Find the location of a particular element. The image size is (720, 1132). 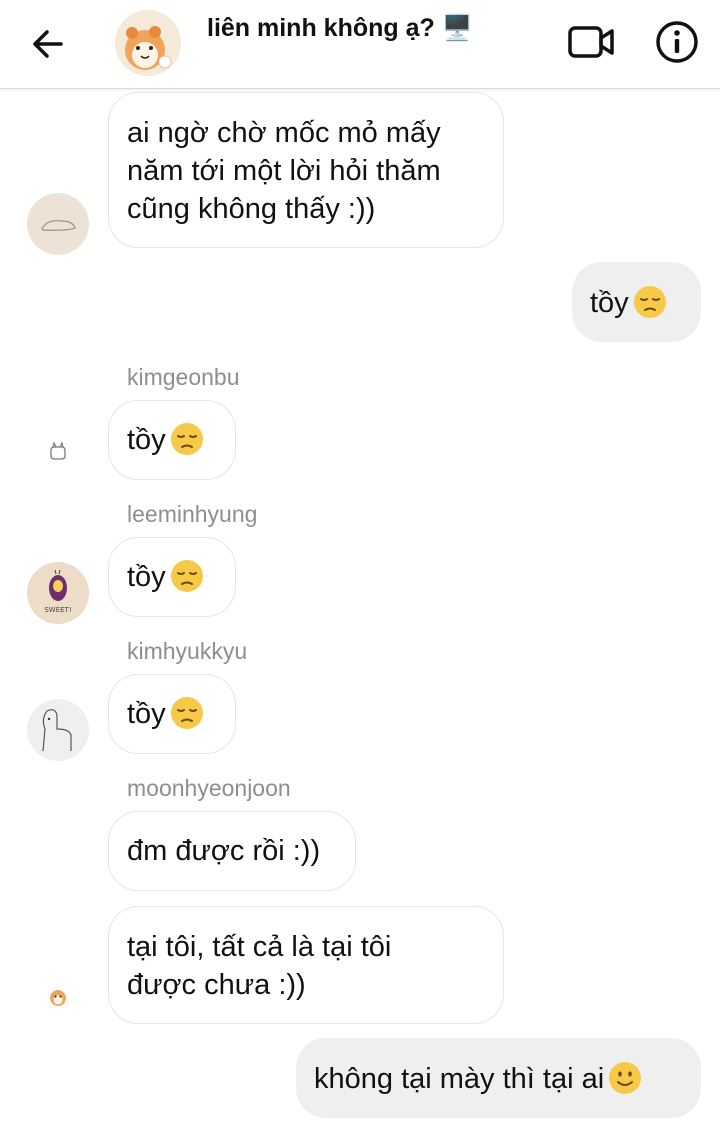

sender-name: moonhyeonjoon is located at coordinates (209, 788).